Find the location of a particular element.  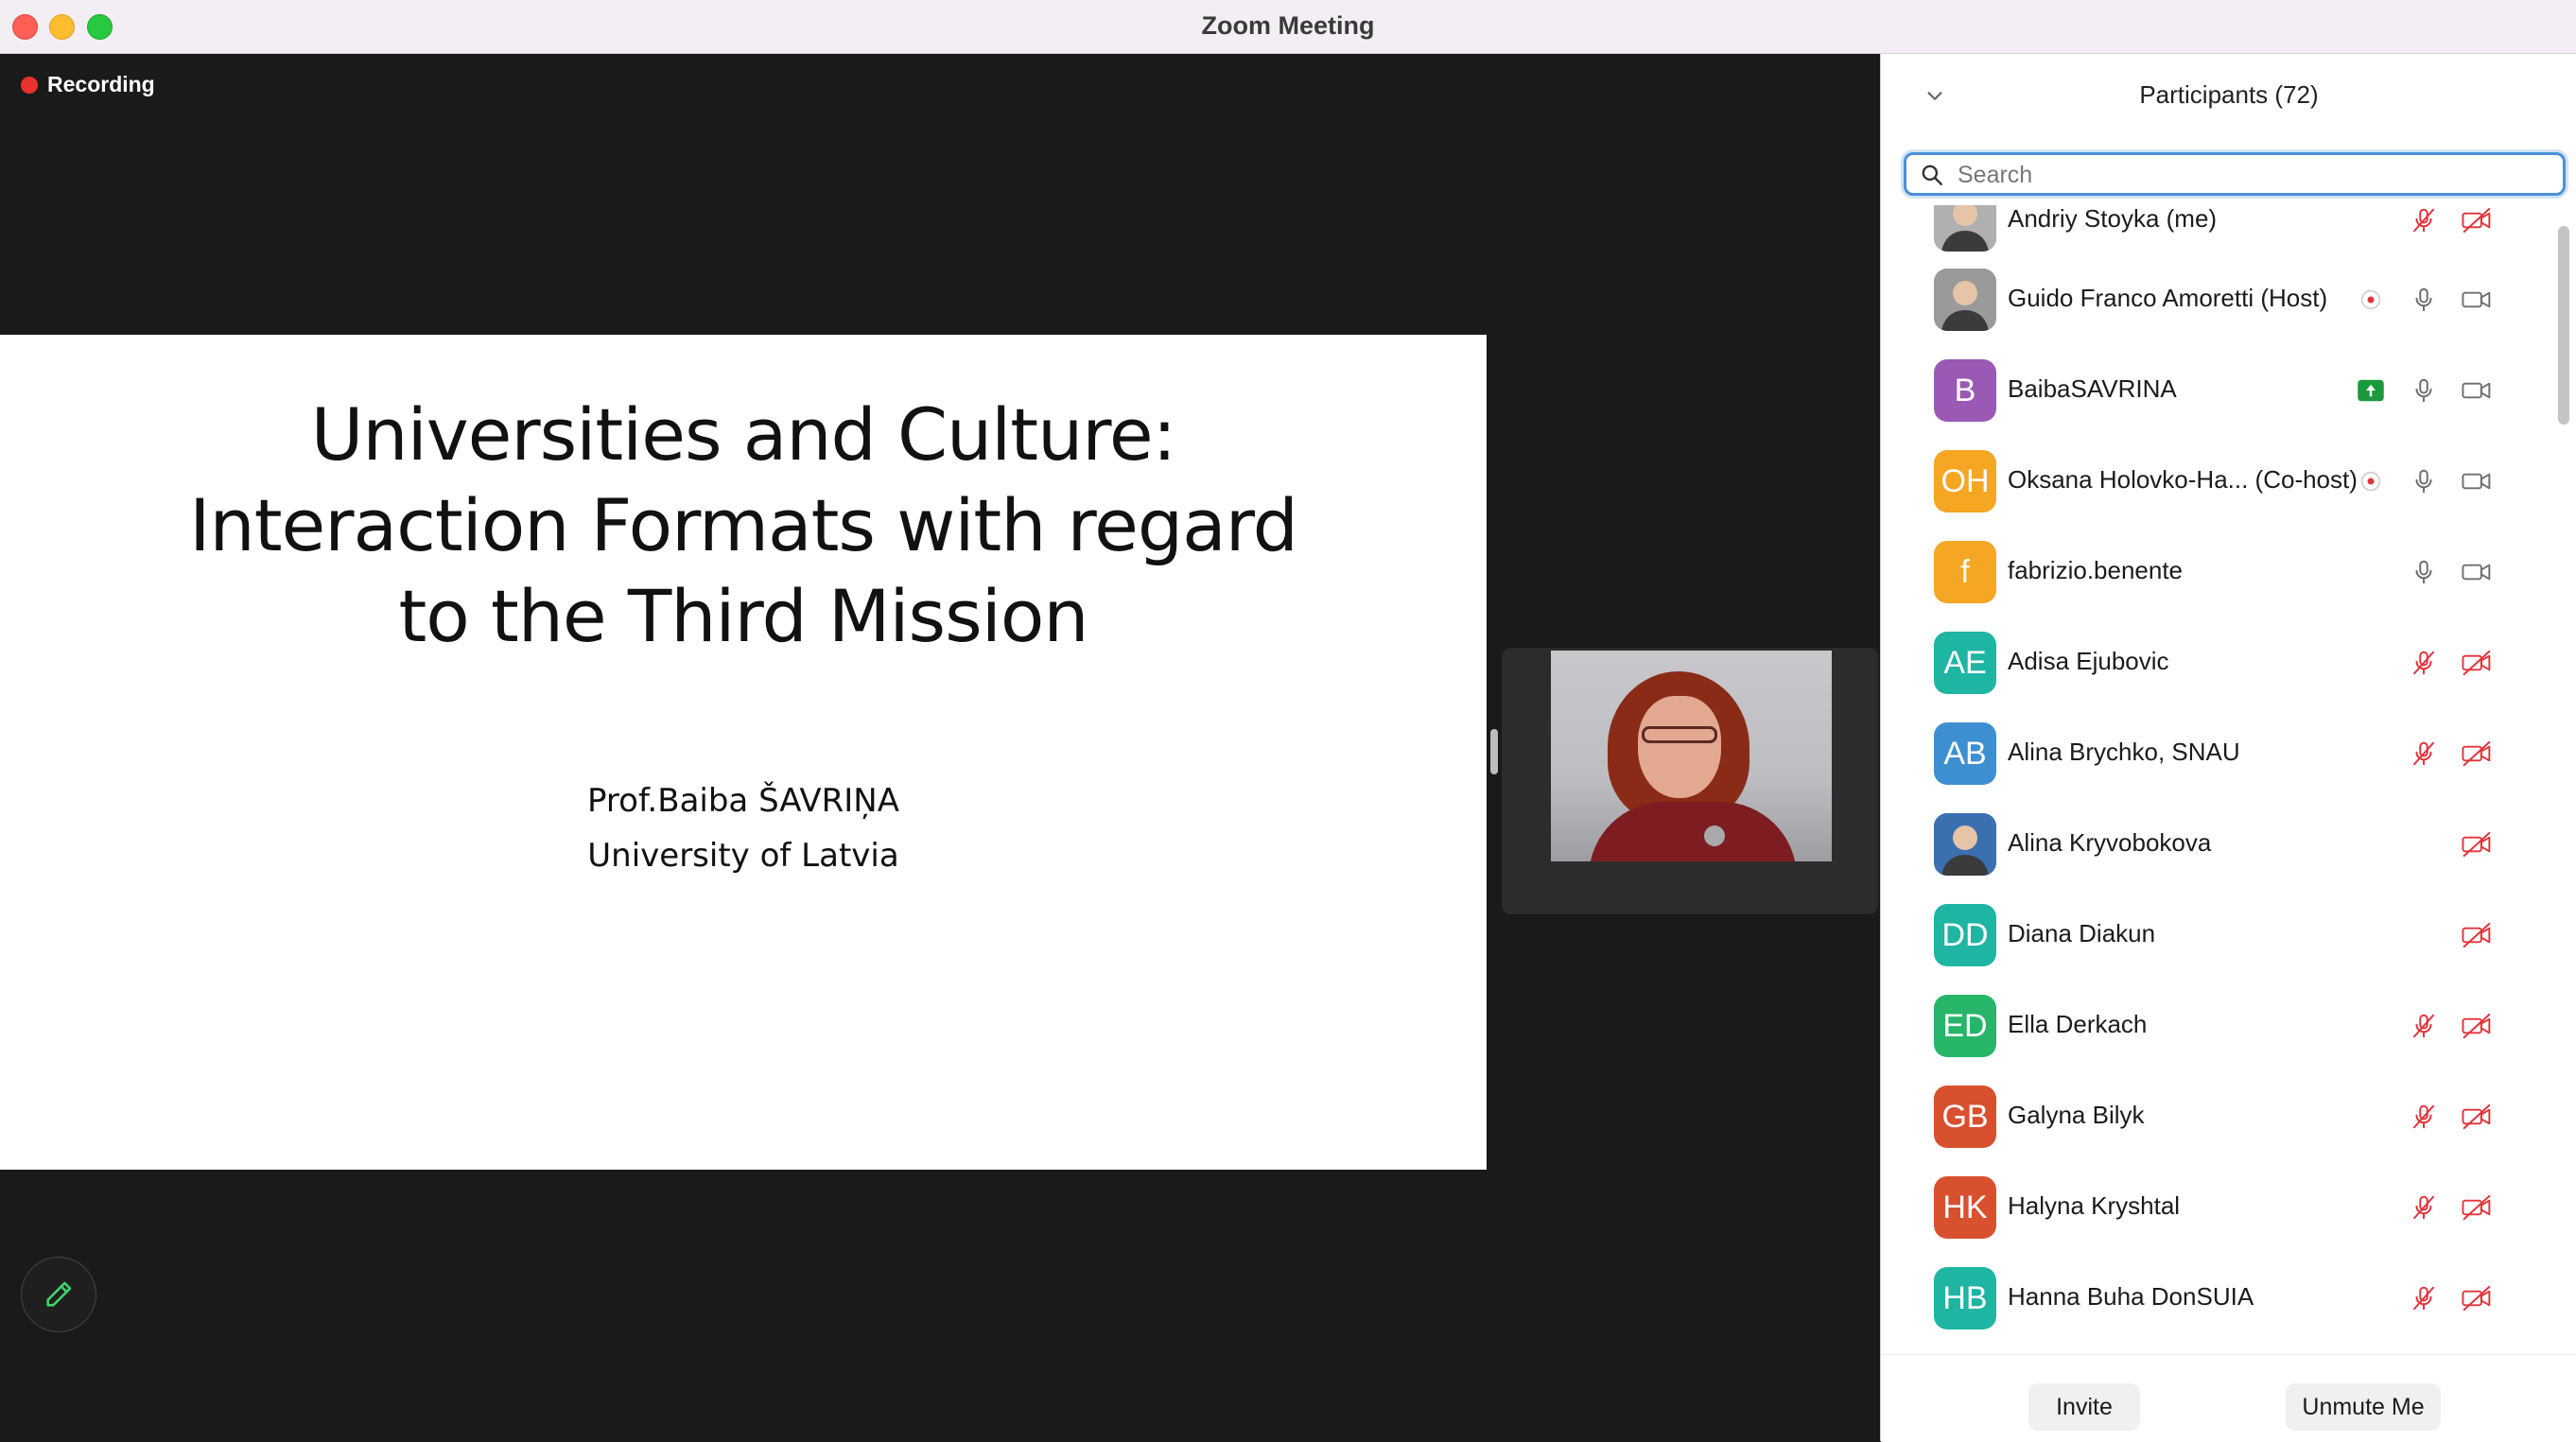

participant-row: OH Oksana Holovko-Ha... (Co-host) is located at coordinates (2228, 481).